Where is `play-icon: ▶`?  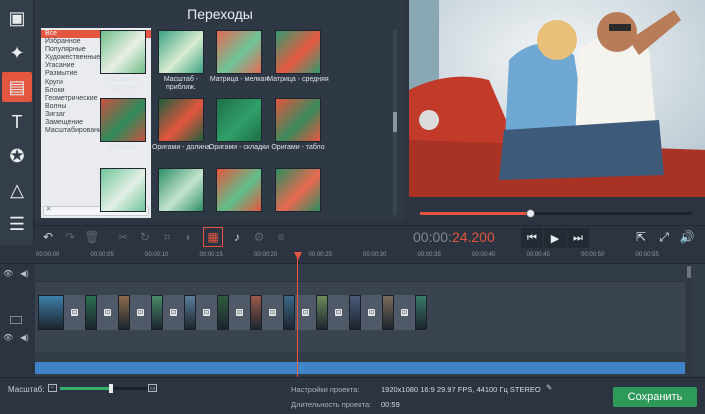
play-icon: ▶ is located at coordinates (555, 238).